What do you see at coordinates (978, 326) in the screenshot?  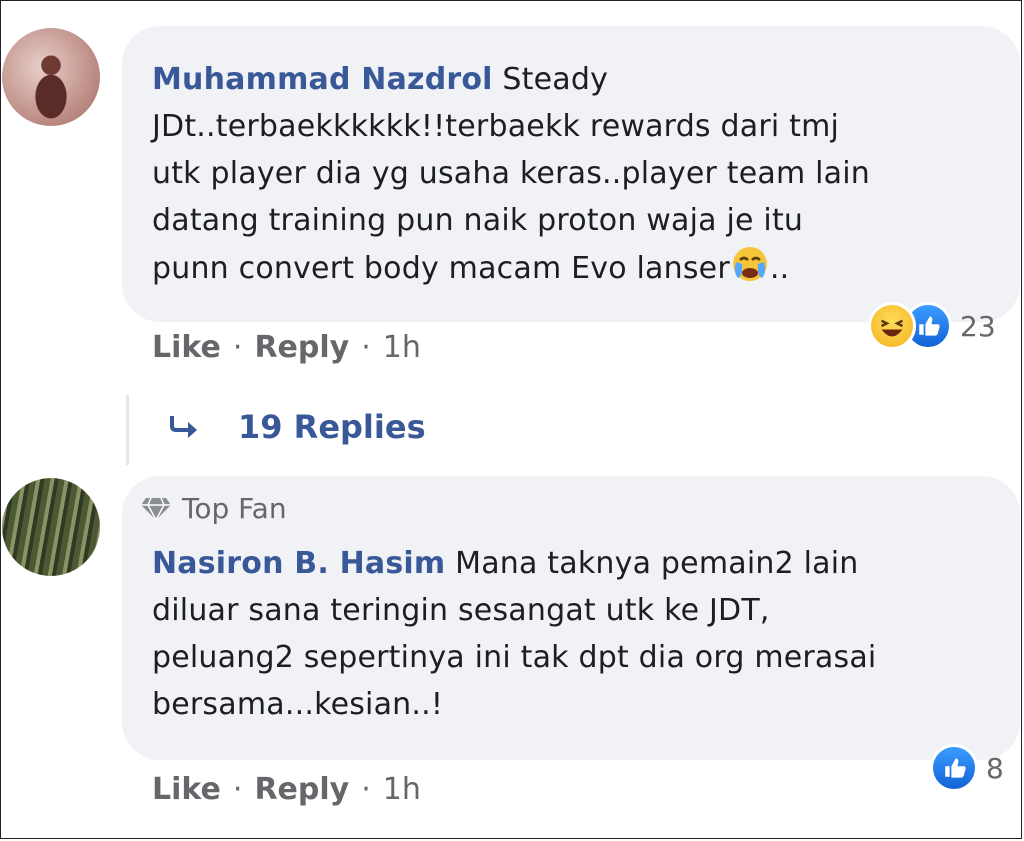 I see `reaction-count: 23` at bounding box center [978, 326].